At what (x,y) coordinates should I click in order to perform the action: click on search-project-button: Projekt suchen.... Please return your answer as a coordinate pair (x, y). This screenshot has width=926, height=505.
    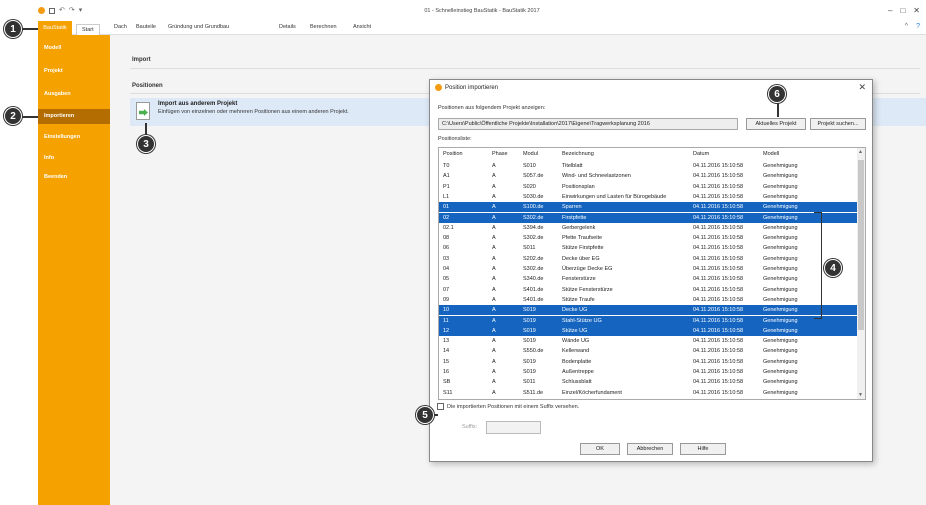
    Looking at the image, I should click on (838, 124).